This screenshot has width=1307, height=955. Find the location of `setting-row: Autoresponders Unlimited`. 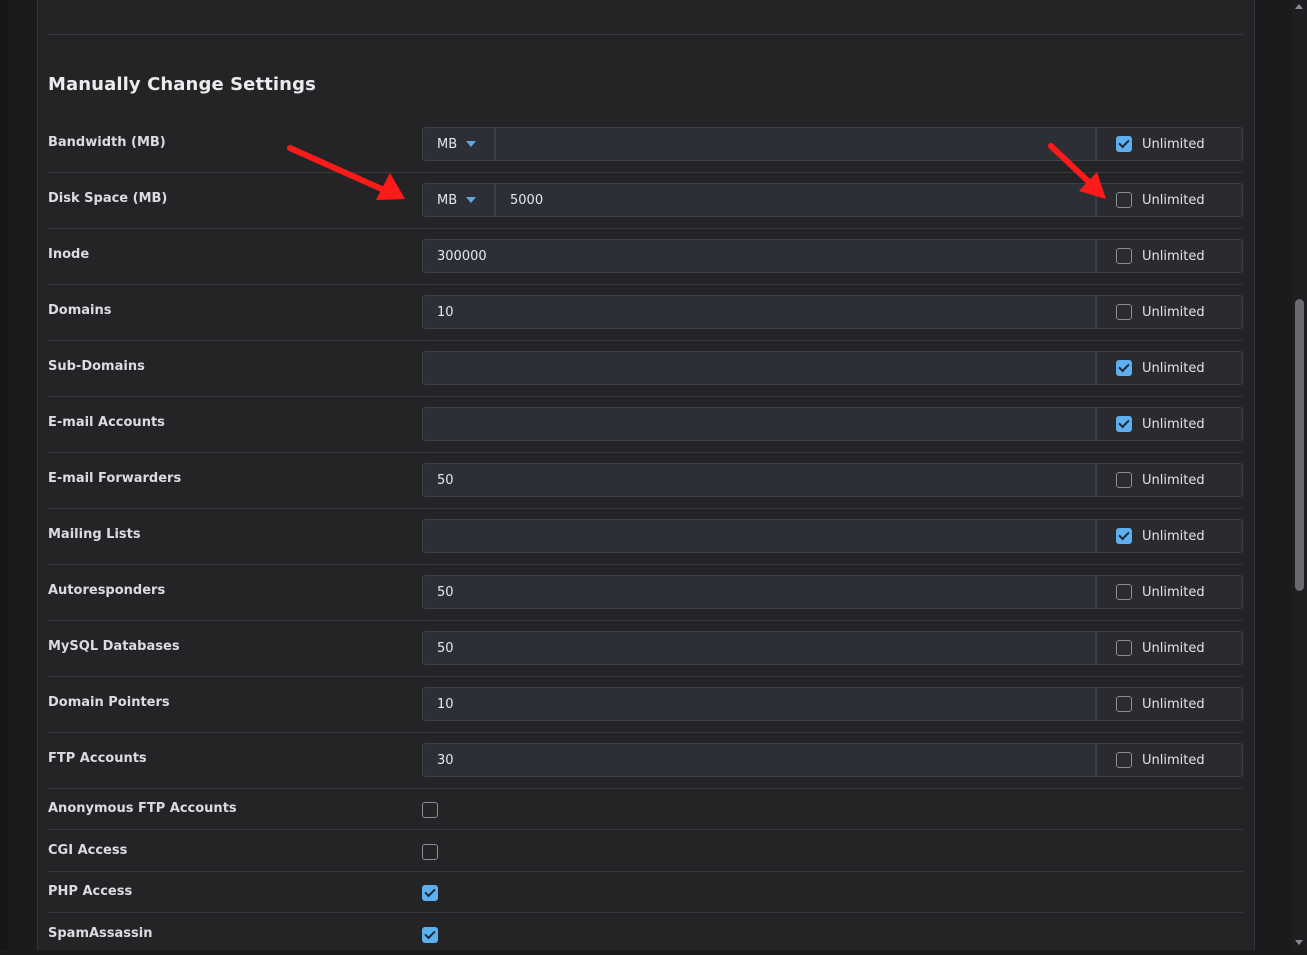

setting-row: Autoresponders Unlimited is located at coordinates (645, 598).